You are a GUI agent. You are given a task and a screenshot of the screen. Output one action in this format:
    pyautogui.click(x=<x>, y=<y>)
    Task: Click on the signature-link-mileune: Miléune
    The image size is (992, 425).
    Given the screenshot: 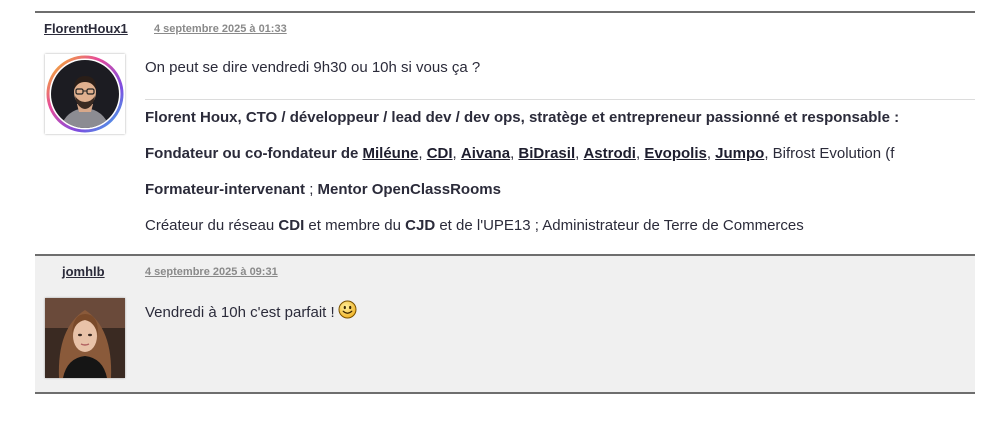 What is the action you would take?
    pyautogui.click(x=391, y=153)
    